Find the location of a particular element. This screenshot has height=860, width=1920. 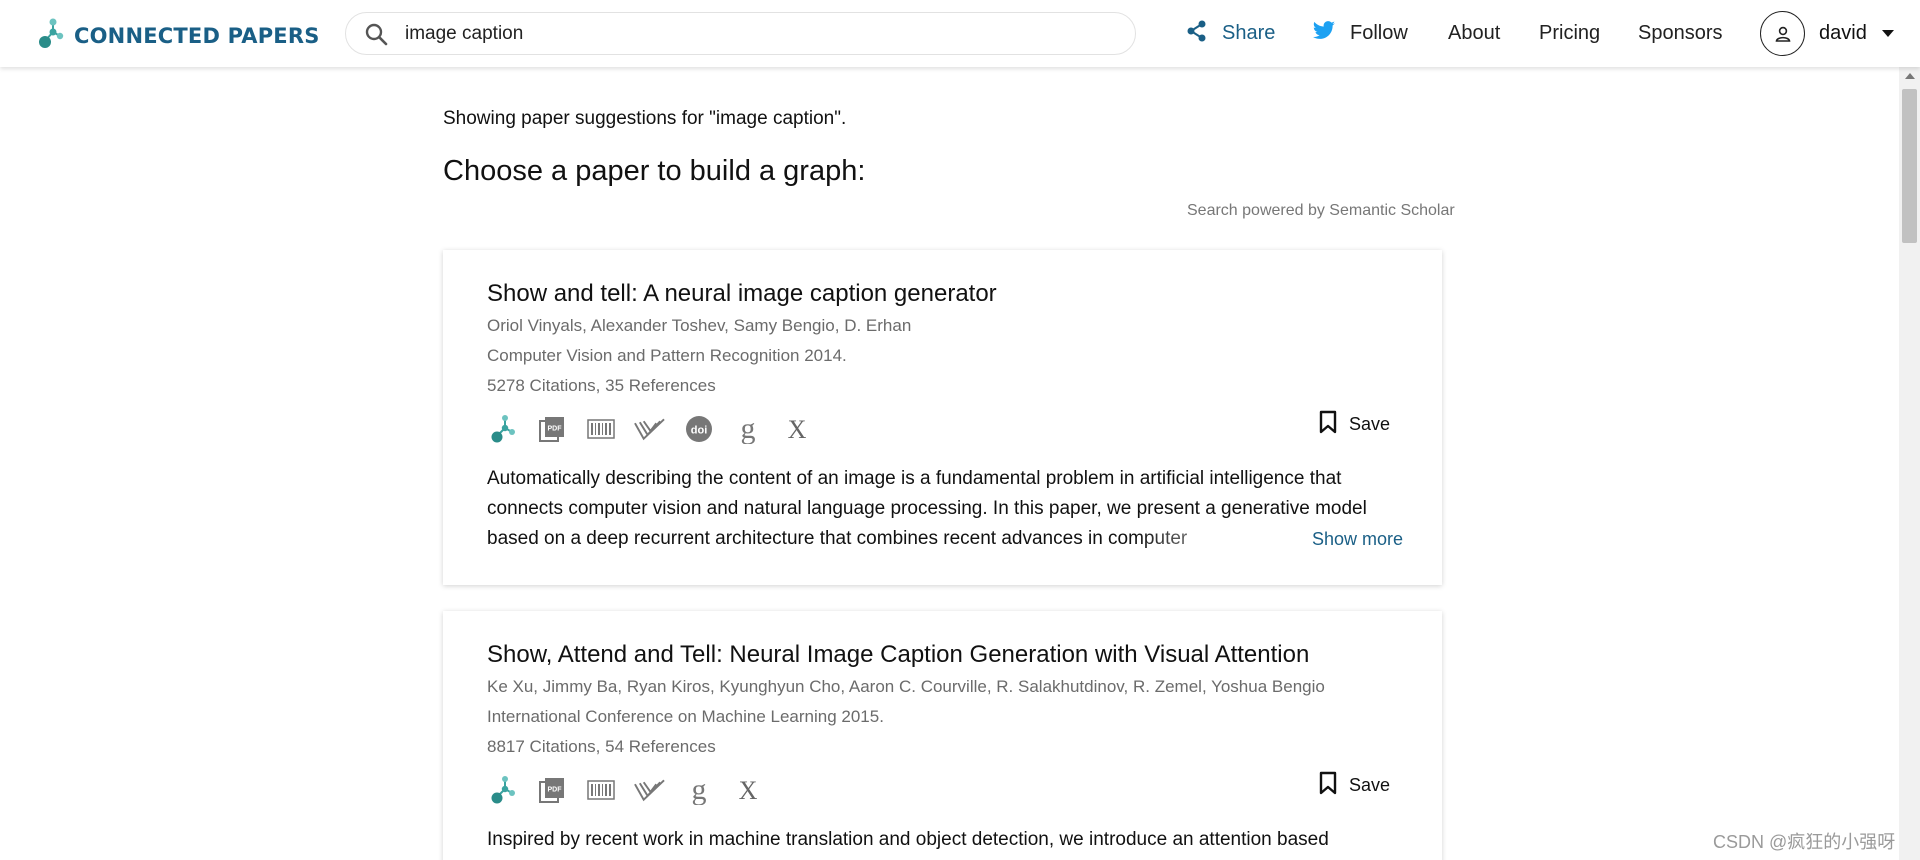

svg-text: doi is located at coordinates (698, 430).